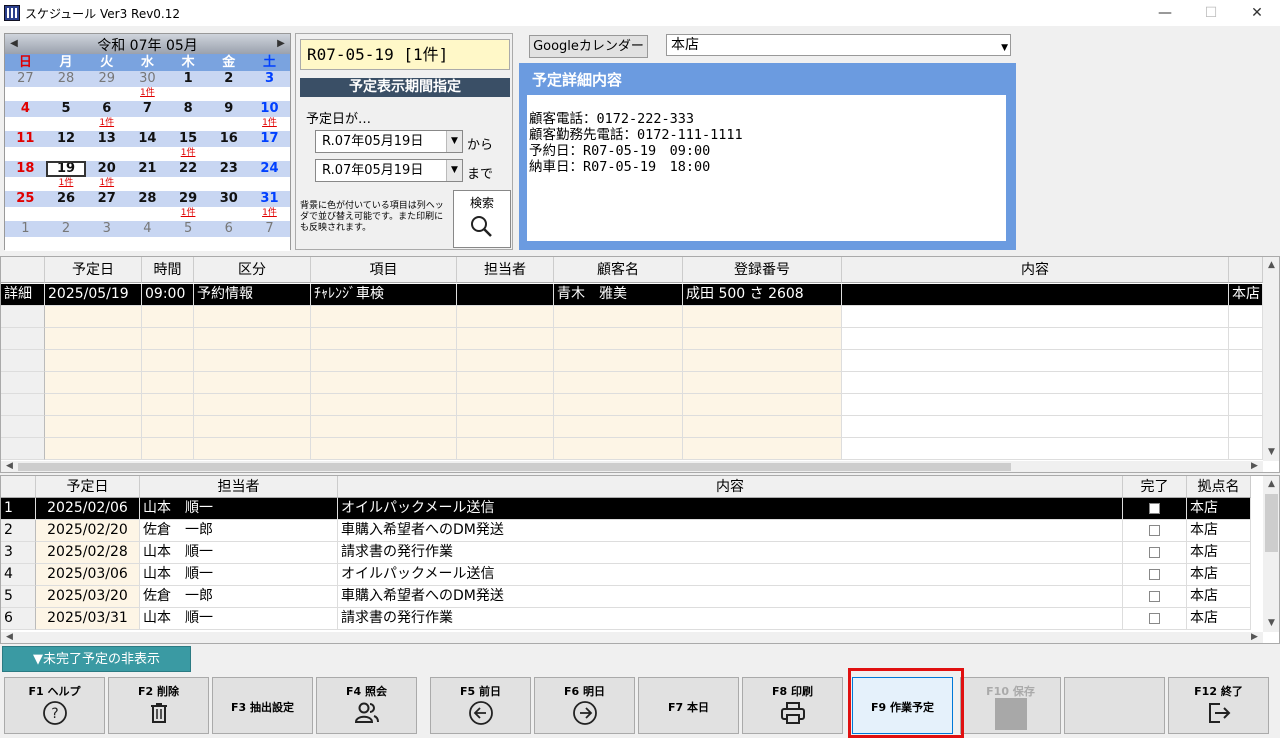  I want to click on next-month-button: ▶, so click(281, 44).